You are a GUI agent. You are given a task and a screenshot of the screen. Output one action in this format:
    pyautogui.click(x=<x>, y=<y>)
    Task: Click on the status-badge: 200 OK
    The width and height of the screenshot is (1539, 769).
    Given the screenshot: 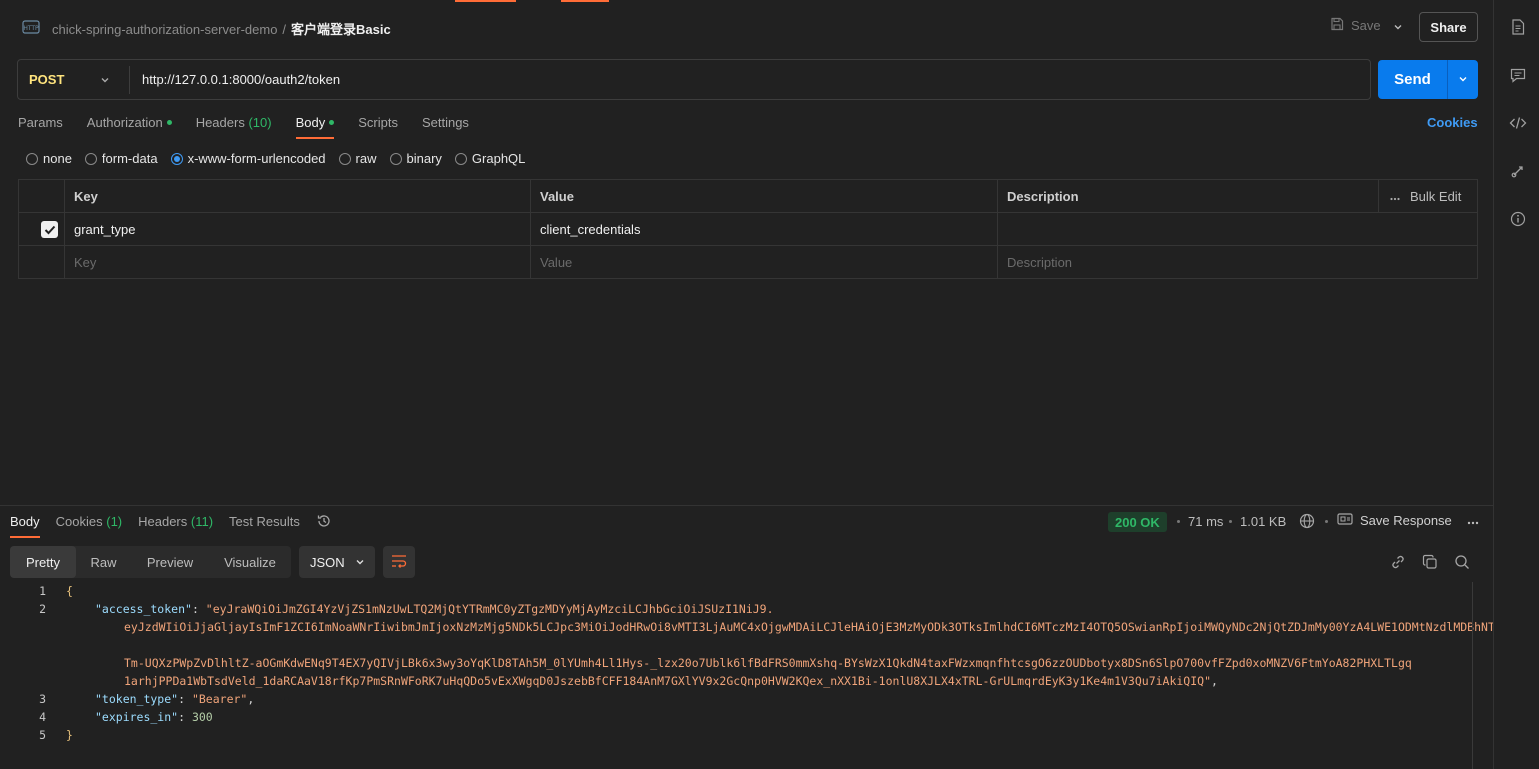 What is the action you would take?
    pyautogui.click(x=1137, y=522)
    